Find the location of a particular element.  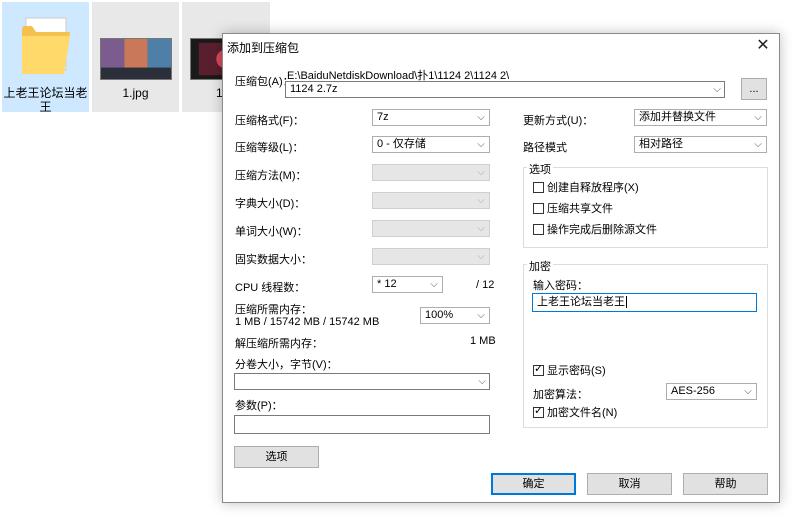

level-select: 0 - 仅存储 ⌵ is located at coordinates (431, 144).